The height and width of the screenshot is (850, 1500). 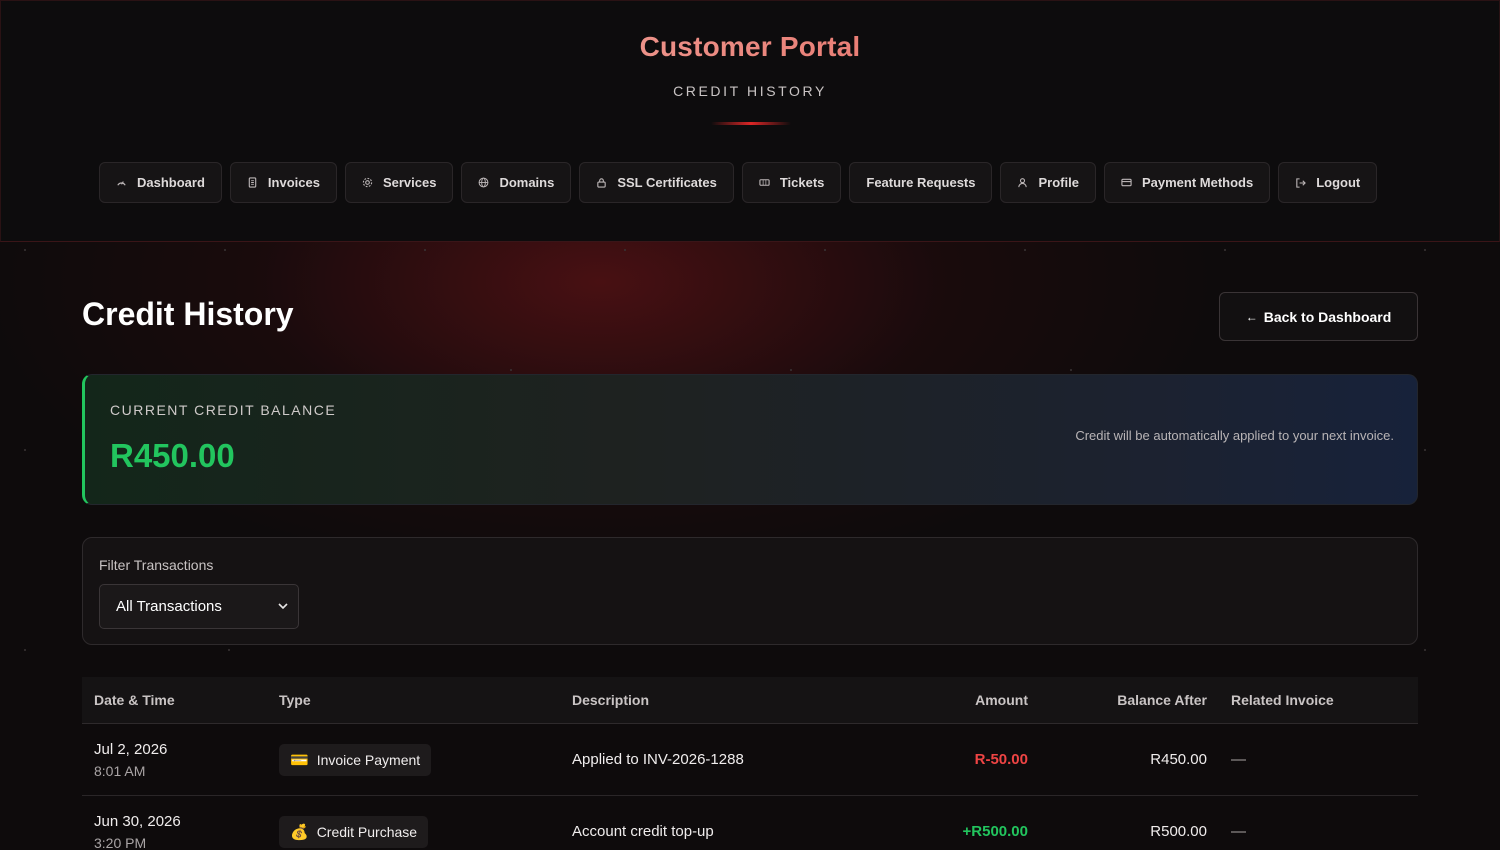 I want to click on nav-invoices: Invoices, so click(x=283, y=182).